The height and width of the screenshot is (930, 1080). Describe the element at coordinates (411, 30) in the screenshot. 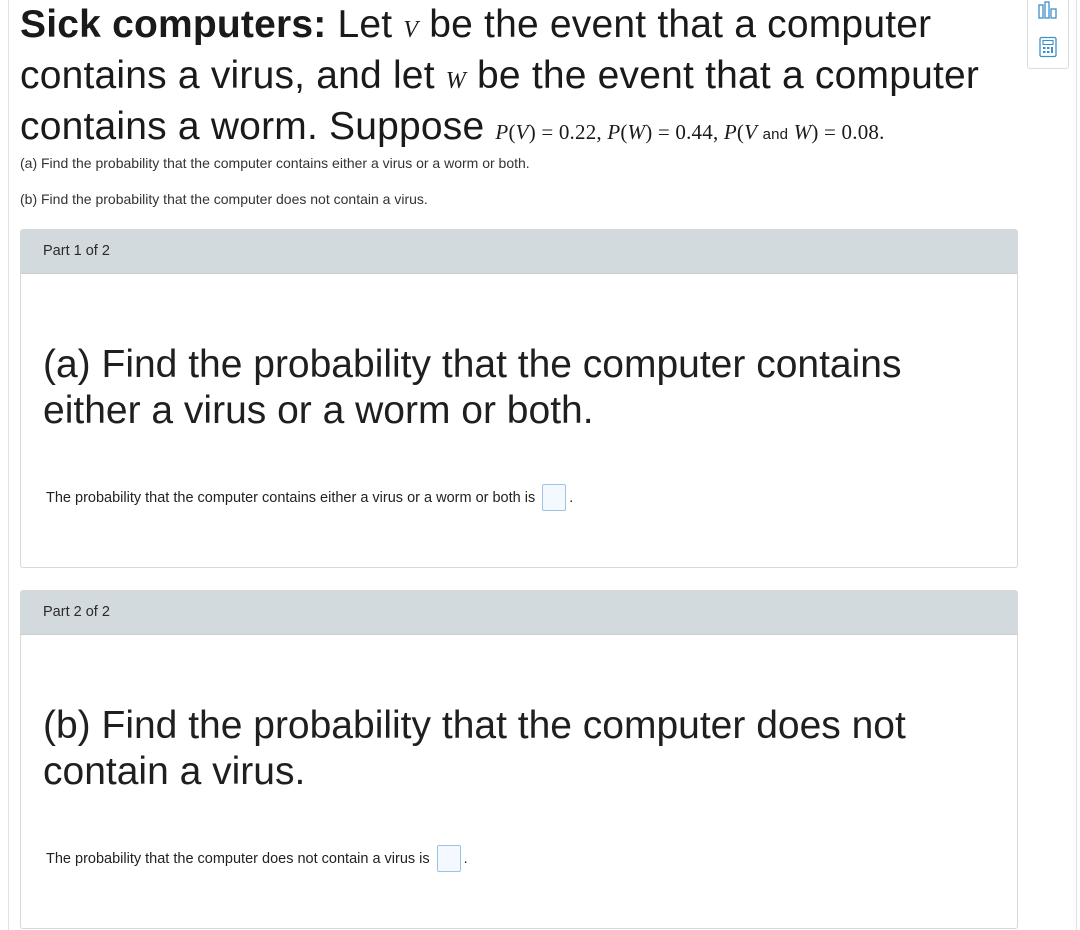

I see `variable-v: V` at that location.